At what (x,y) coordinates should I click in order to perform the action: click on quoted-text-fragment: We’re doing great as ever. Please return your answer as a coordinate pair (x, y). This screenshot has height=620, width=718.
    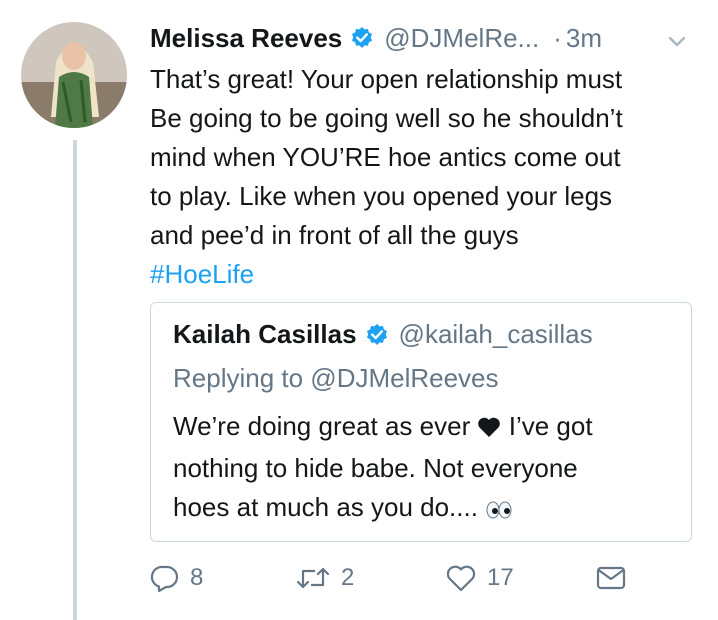
    Looking at the image, I should click on (322, 426).